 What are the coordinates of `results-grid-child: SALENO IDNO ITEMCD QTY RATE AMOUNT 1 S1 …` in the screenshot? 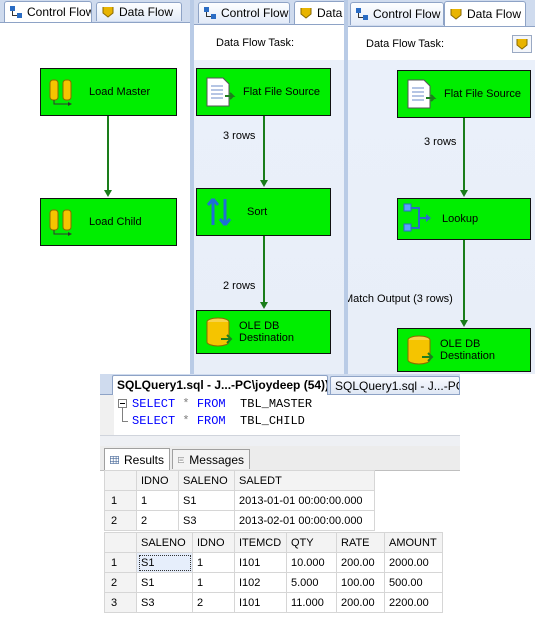 It's located at (273, 572).